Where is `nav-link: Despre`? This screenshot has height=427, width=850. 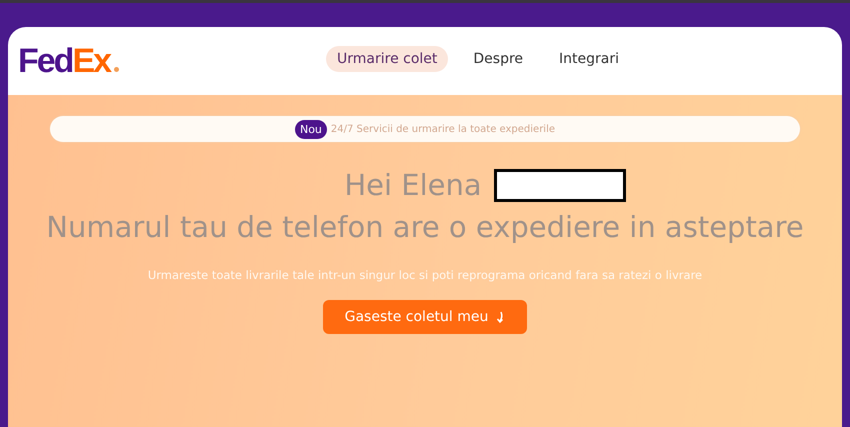 nav-link: Despre is located at coordinates (498, 59).